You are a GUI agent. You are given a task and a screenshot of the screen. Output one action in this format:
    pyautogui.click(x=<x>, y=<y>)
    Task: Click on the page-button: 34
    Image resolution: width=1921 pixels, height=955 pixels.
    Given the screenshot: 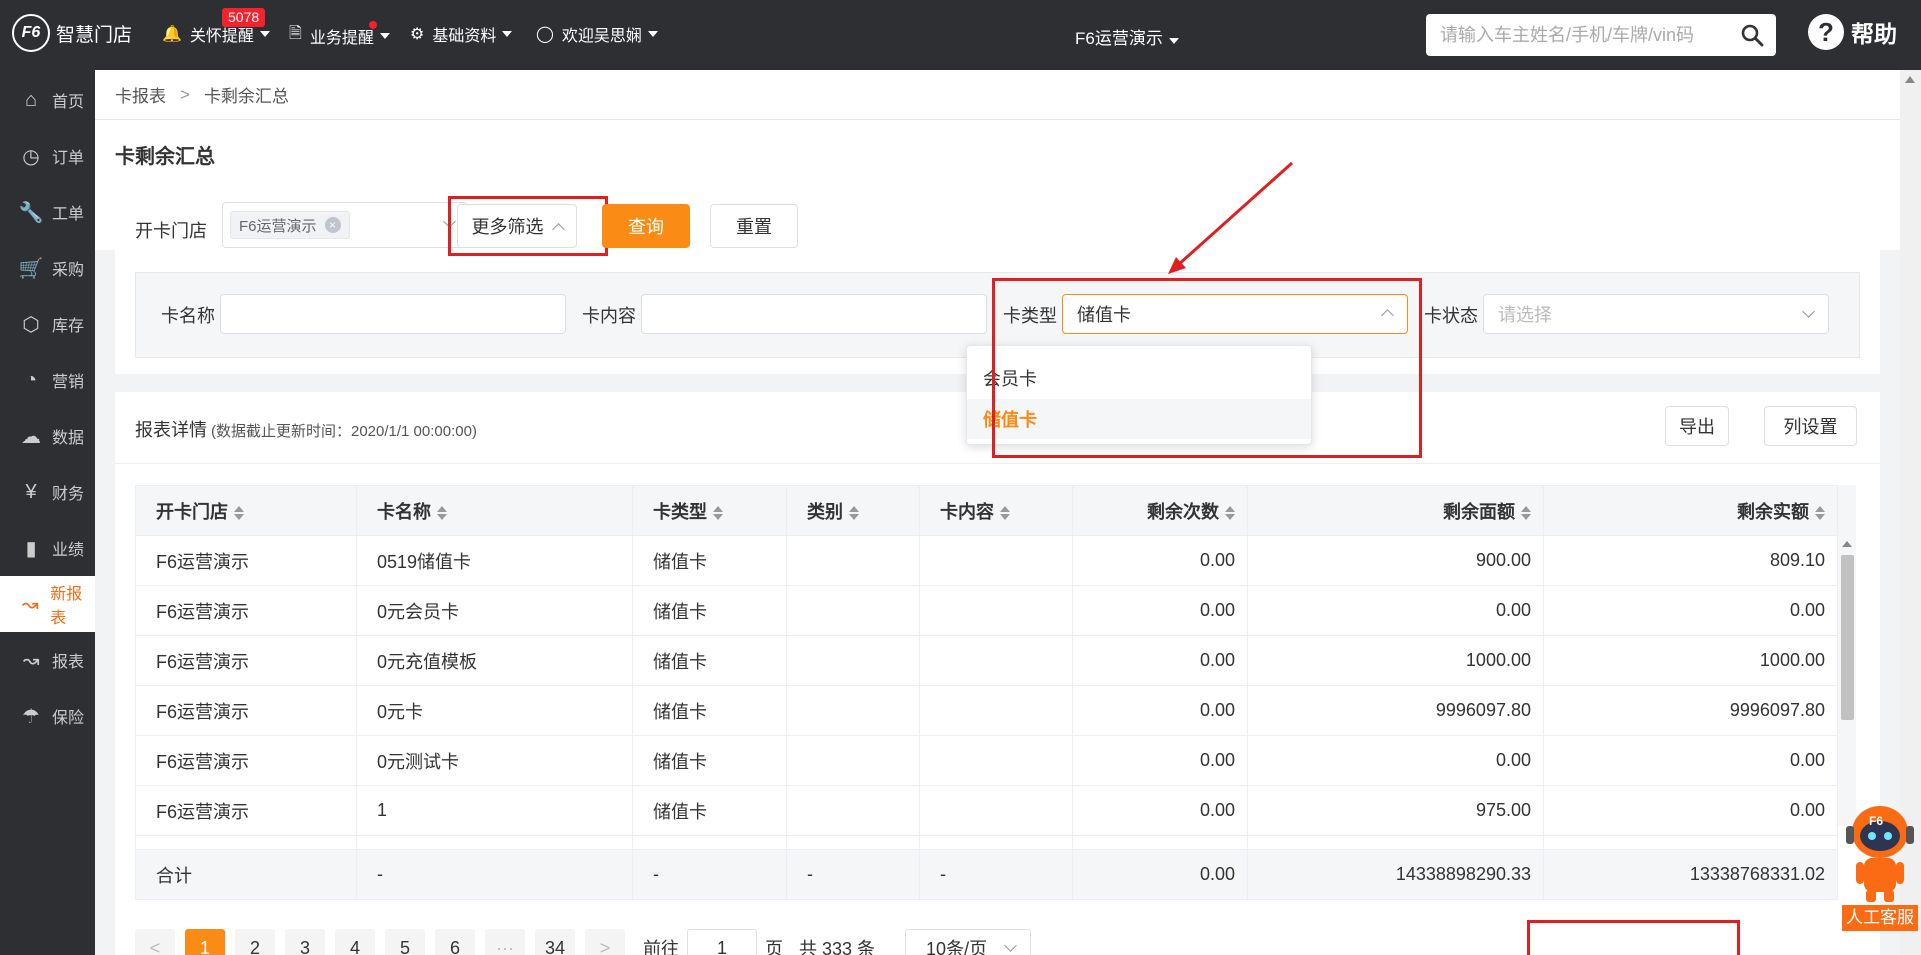 What is the action you would take?
    pyautogui.click(x=555, y=942)
    